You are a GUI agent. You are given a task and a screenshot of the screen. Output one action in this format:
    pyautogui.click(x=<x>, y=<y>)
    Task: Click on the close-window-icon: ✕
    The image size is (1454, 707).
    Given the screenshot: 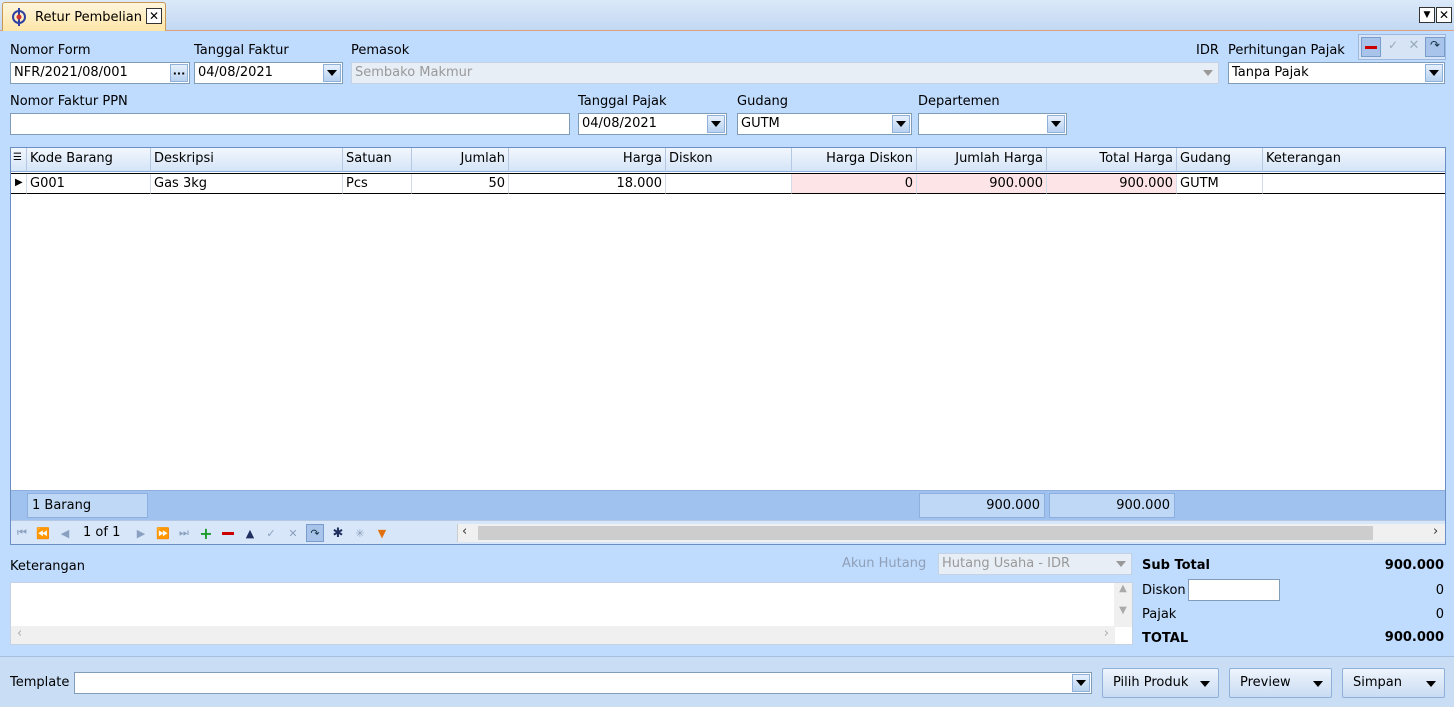 What is the action you would take?
    pyautogui.click(x=1444, y=15)
    